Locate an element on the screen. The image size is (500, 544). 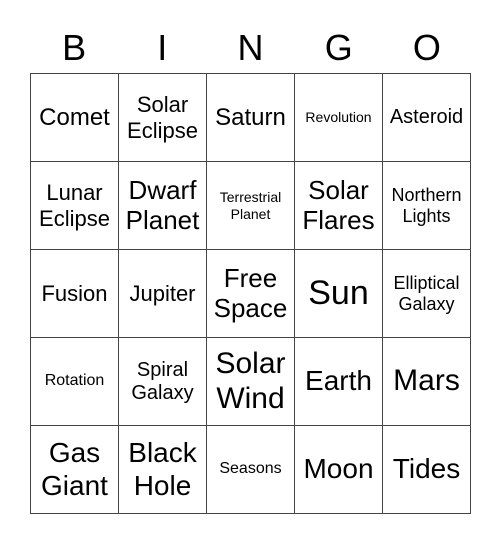
header-letter-n: N is located at coordinates (250, 47).